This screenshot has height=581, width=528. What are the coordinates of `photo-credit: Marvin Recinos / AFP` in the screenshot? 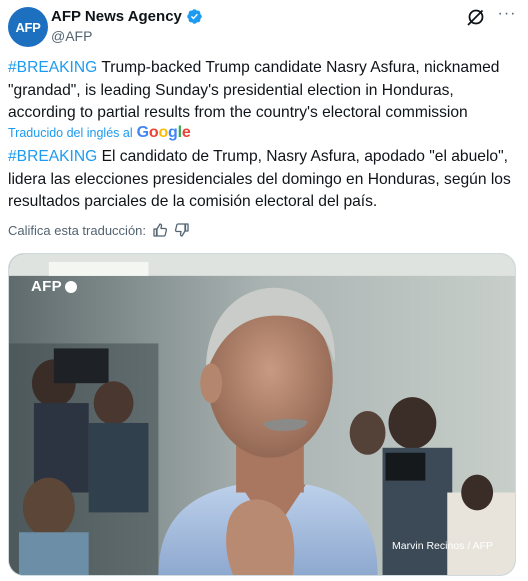 It's located at (442, 546).